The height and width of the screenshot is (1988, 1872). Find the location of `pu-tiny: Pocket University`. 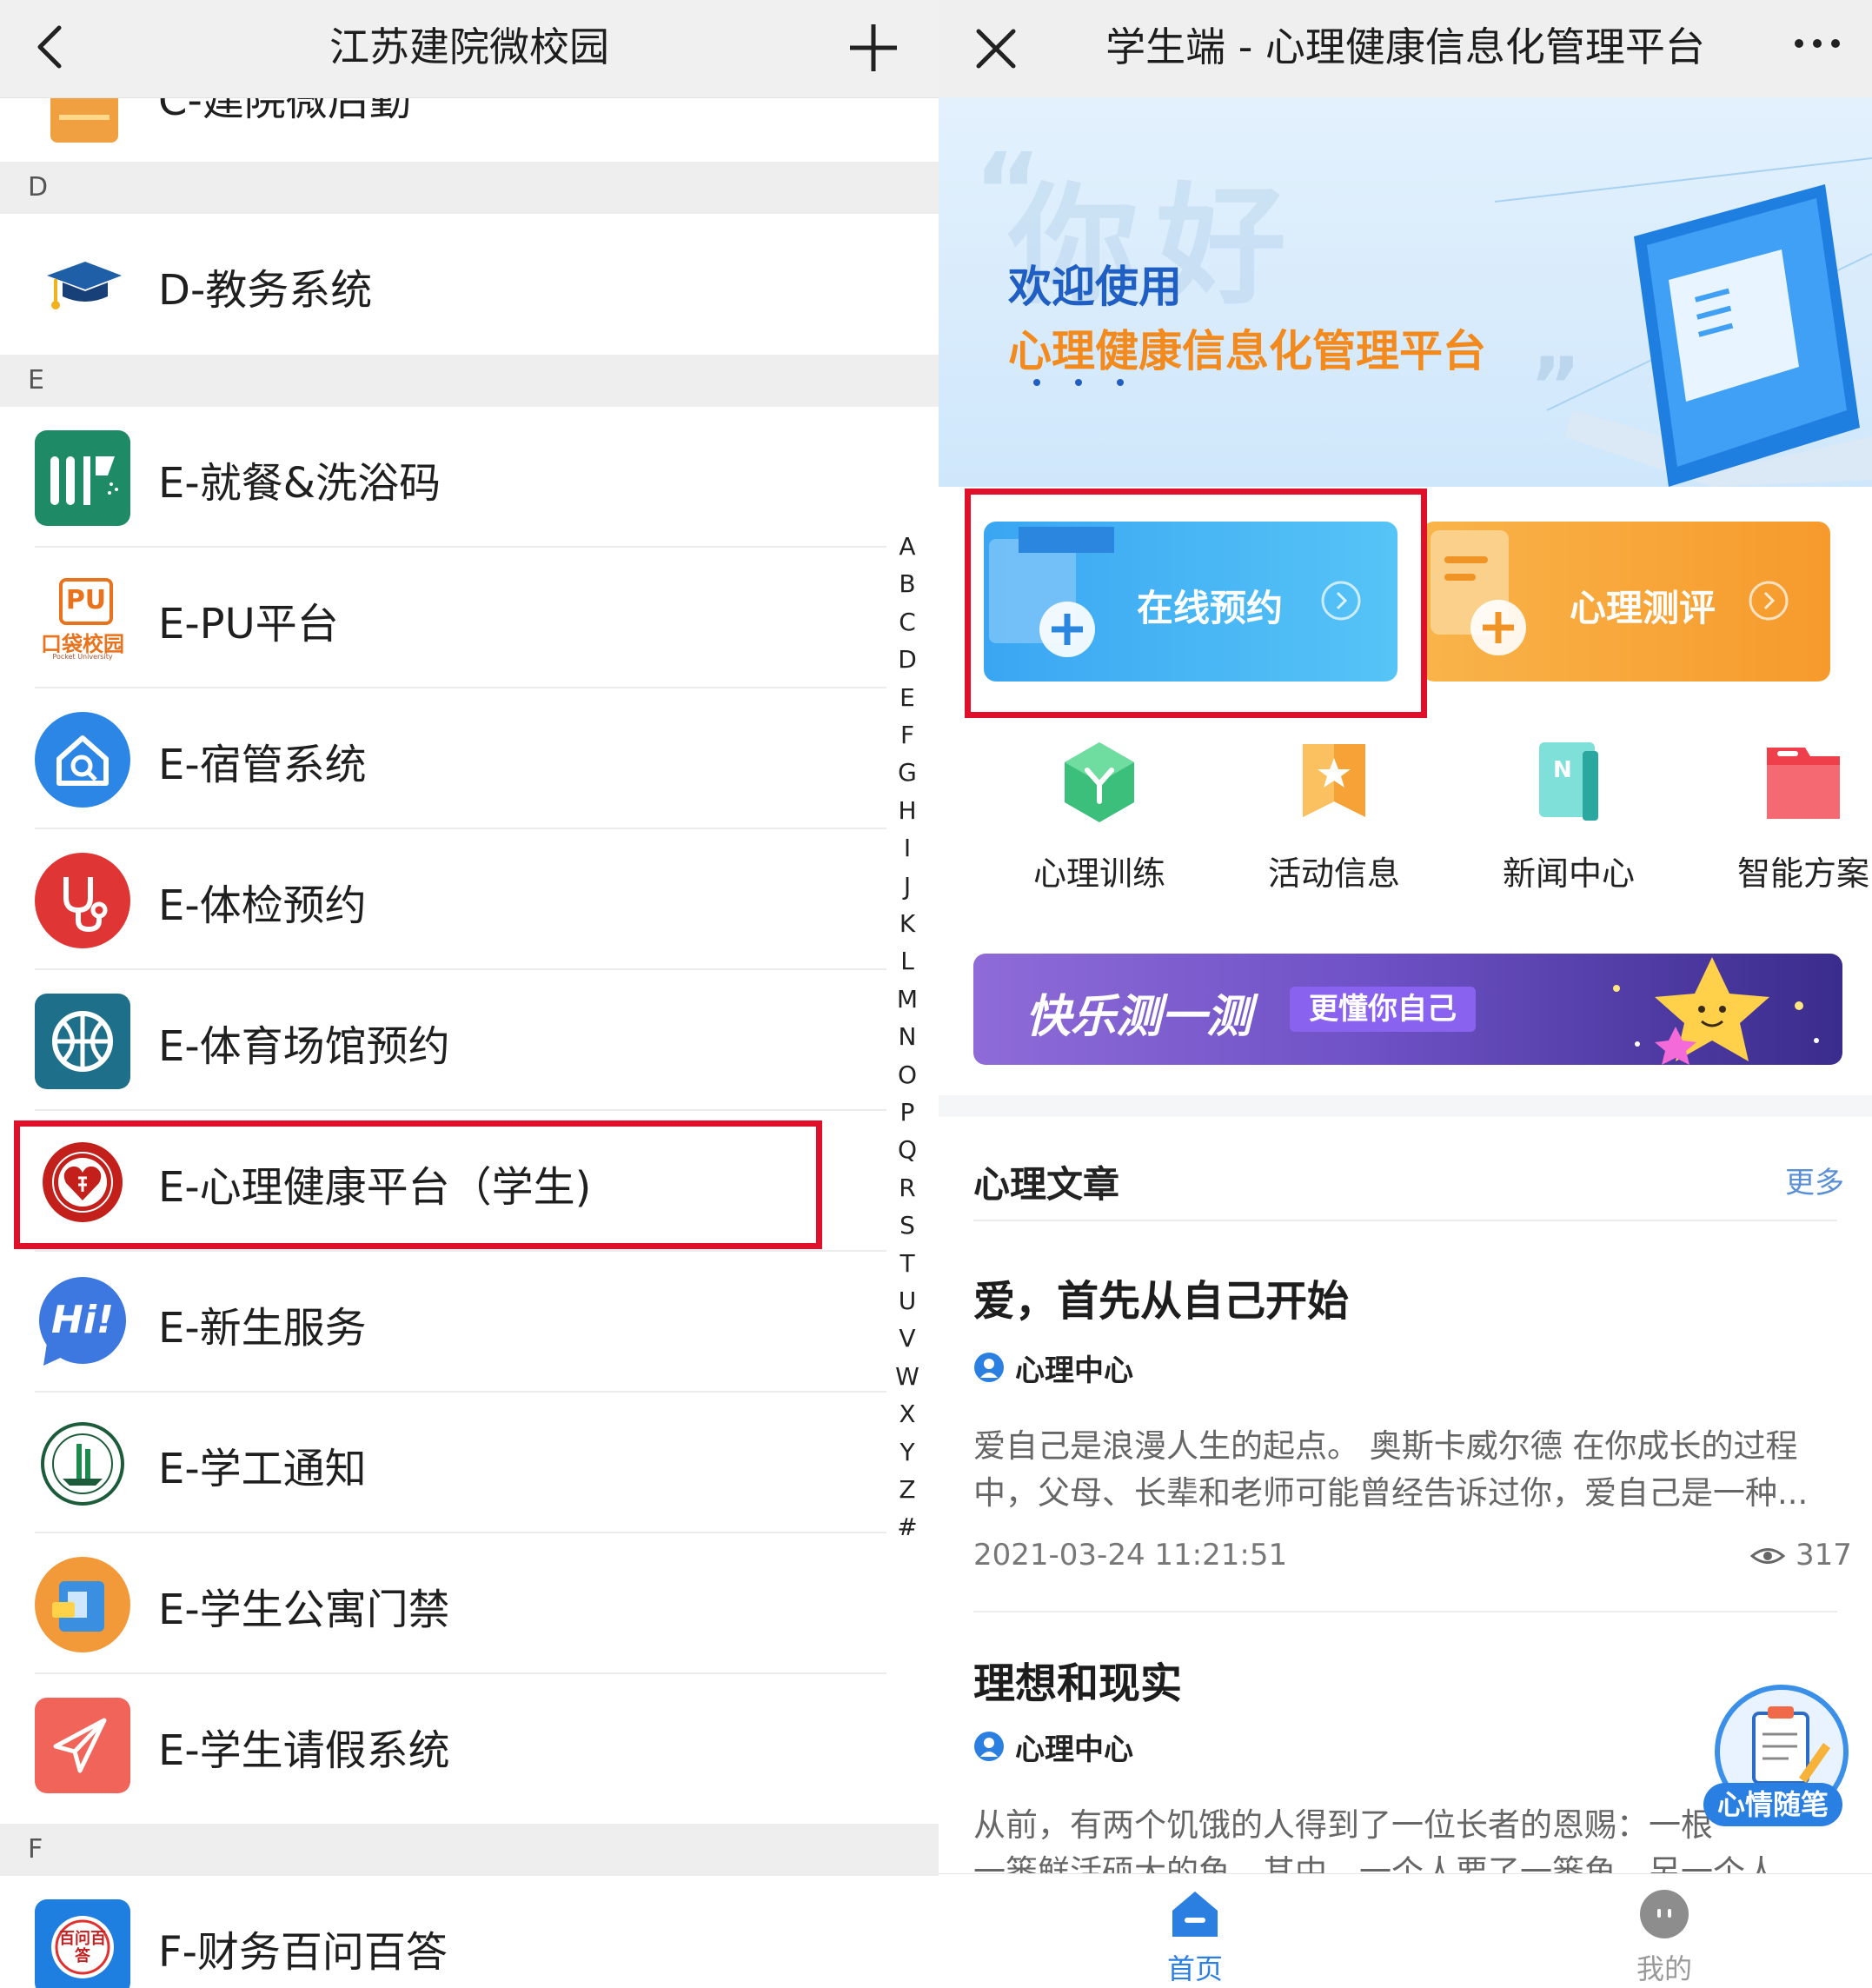

pu-tiny: Pocket University is located at coordinates (82, 657).